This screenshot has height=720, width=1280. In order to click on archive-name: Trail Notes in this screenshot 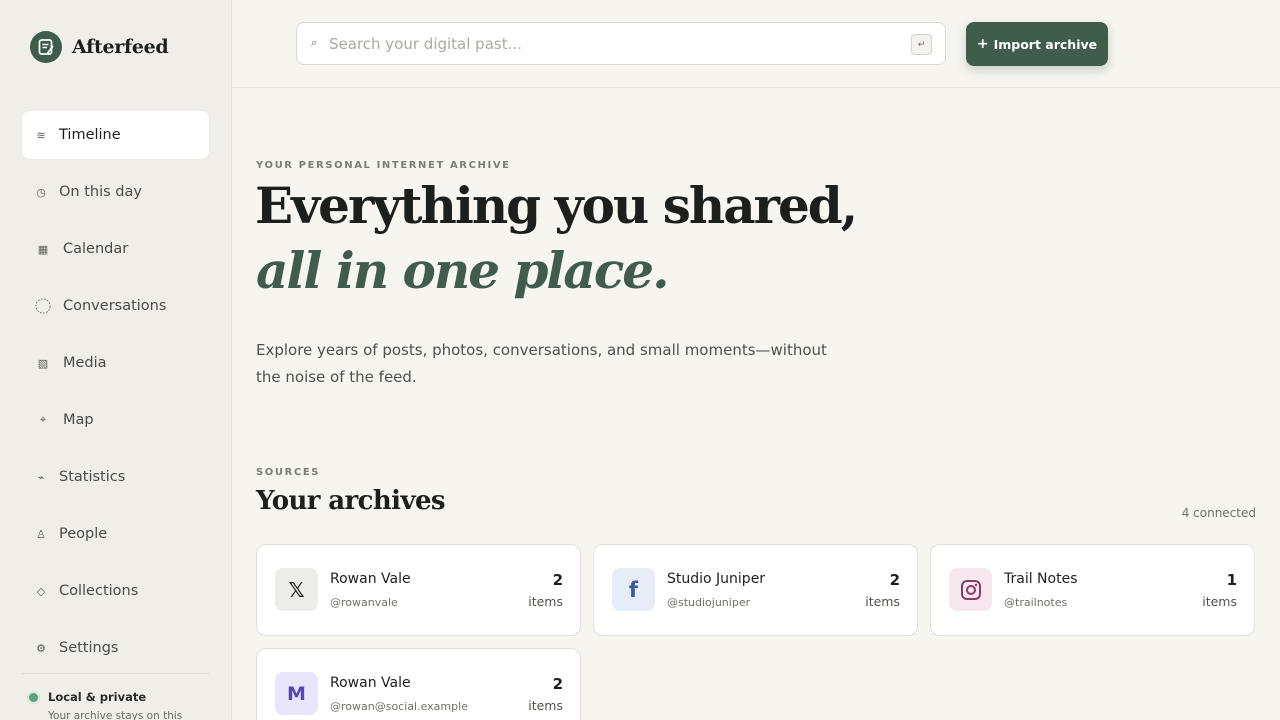, I will do `click(1041, 579)`.